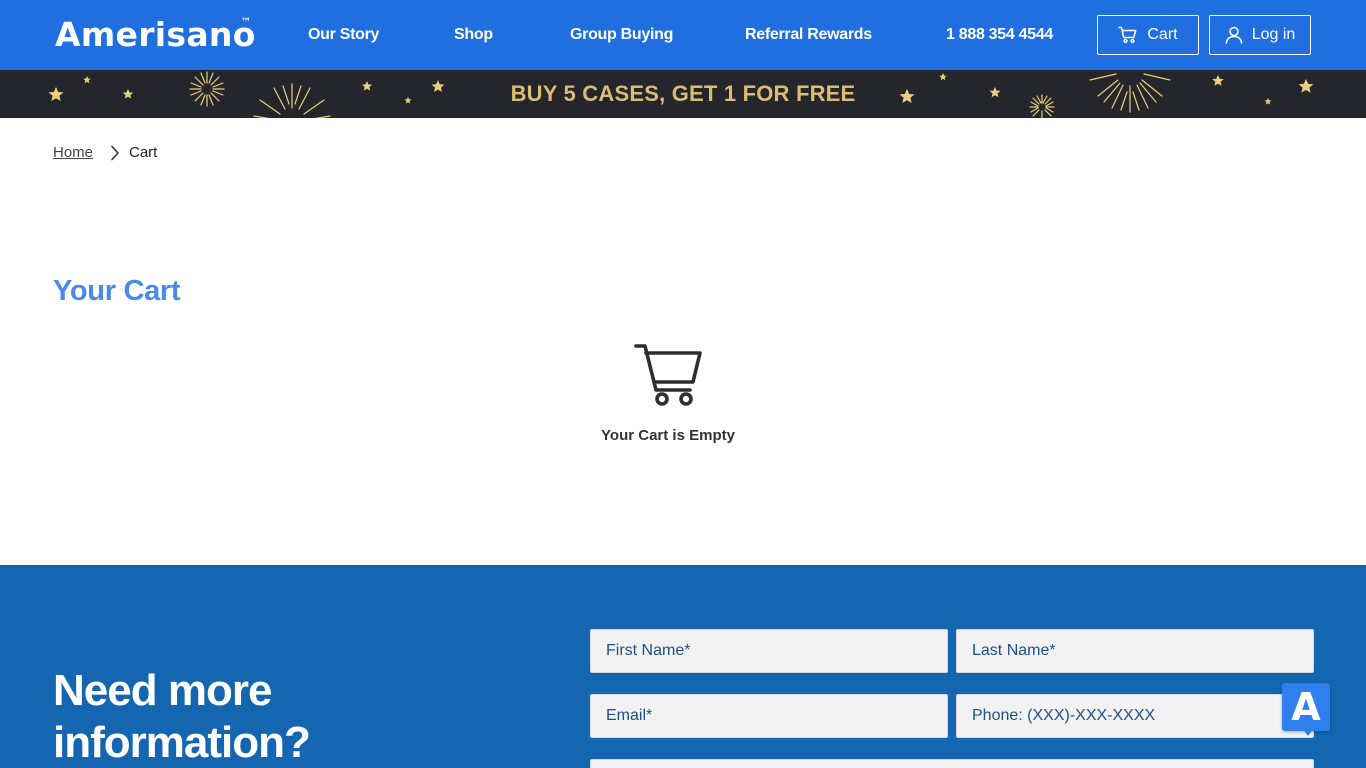  I want to click on nav-group-buying: Group Buying, so click(621, 35).